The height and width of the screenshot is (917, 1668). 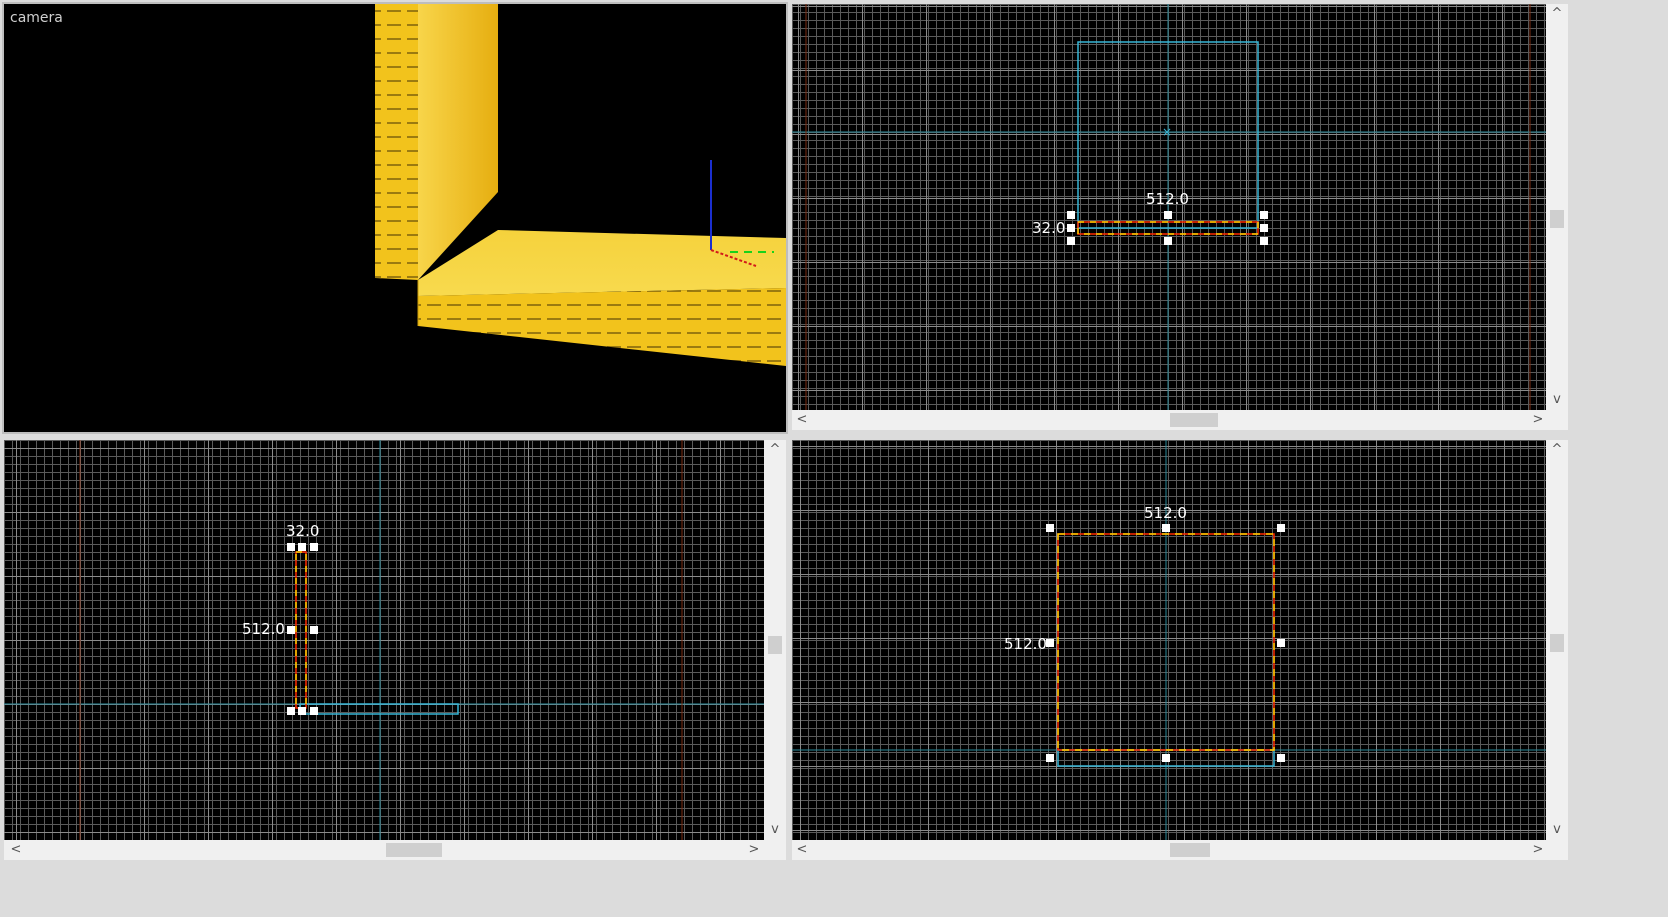 I want to click on bottom-right-width-label: 512.0, so click(x=1165, y=513).